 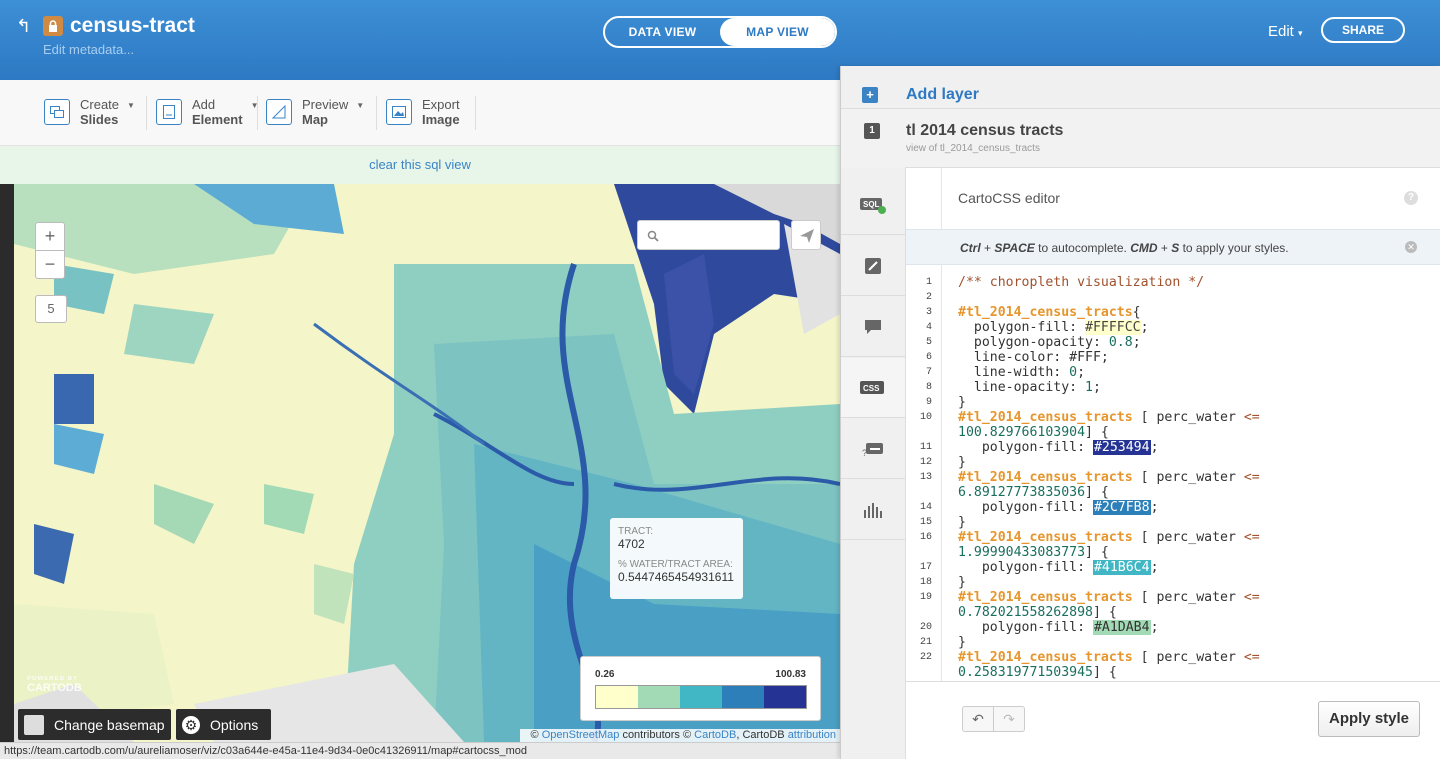 I want to click on tab-filters, so click(x=873, y=510).